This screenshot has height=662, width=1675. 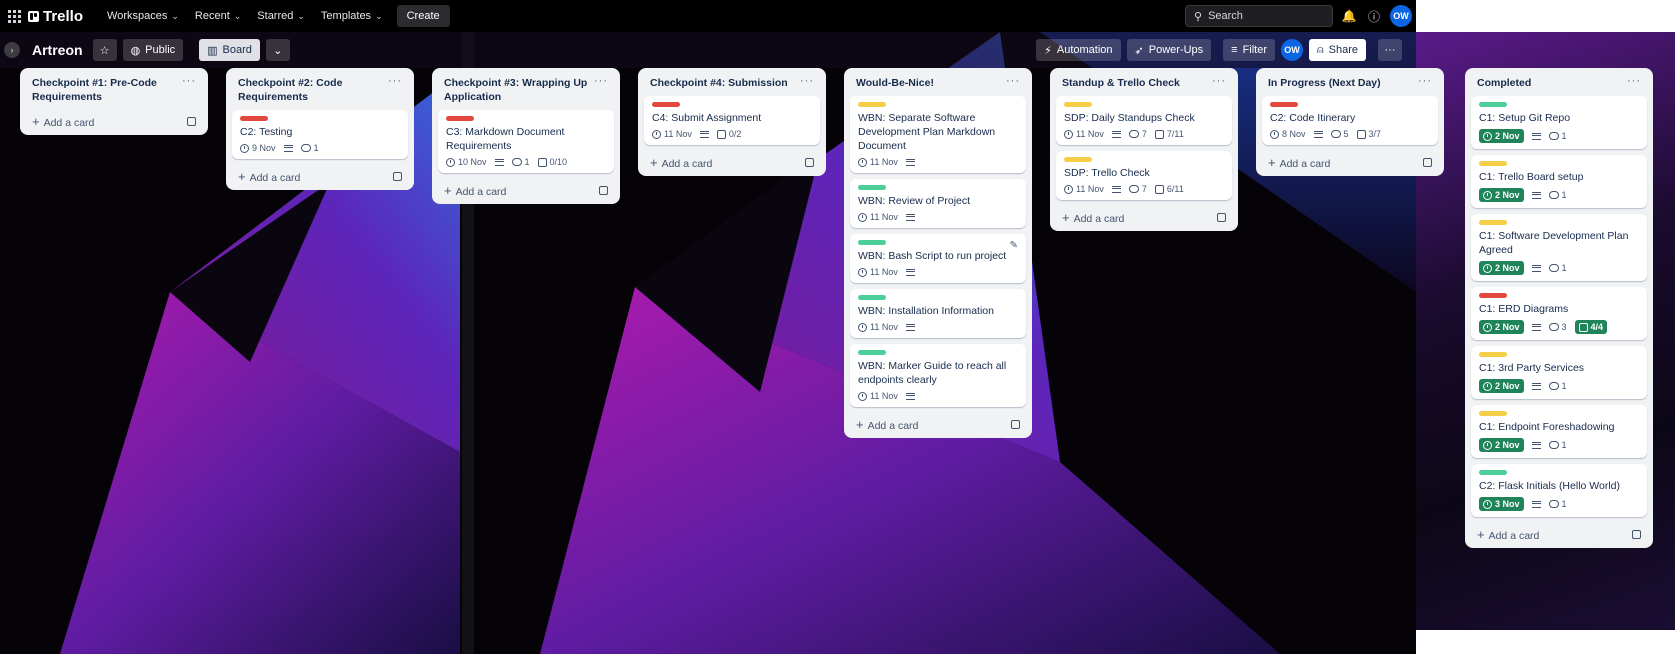 What do you see at coordinates (352, 16) in the screenshot?
I see `menu-templates: Templates ⌄` at bounding box center [352, 16].